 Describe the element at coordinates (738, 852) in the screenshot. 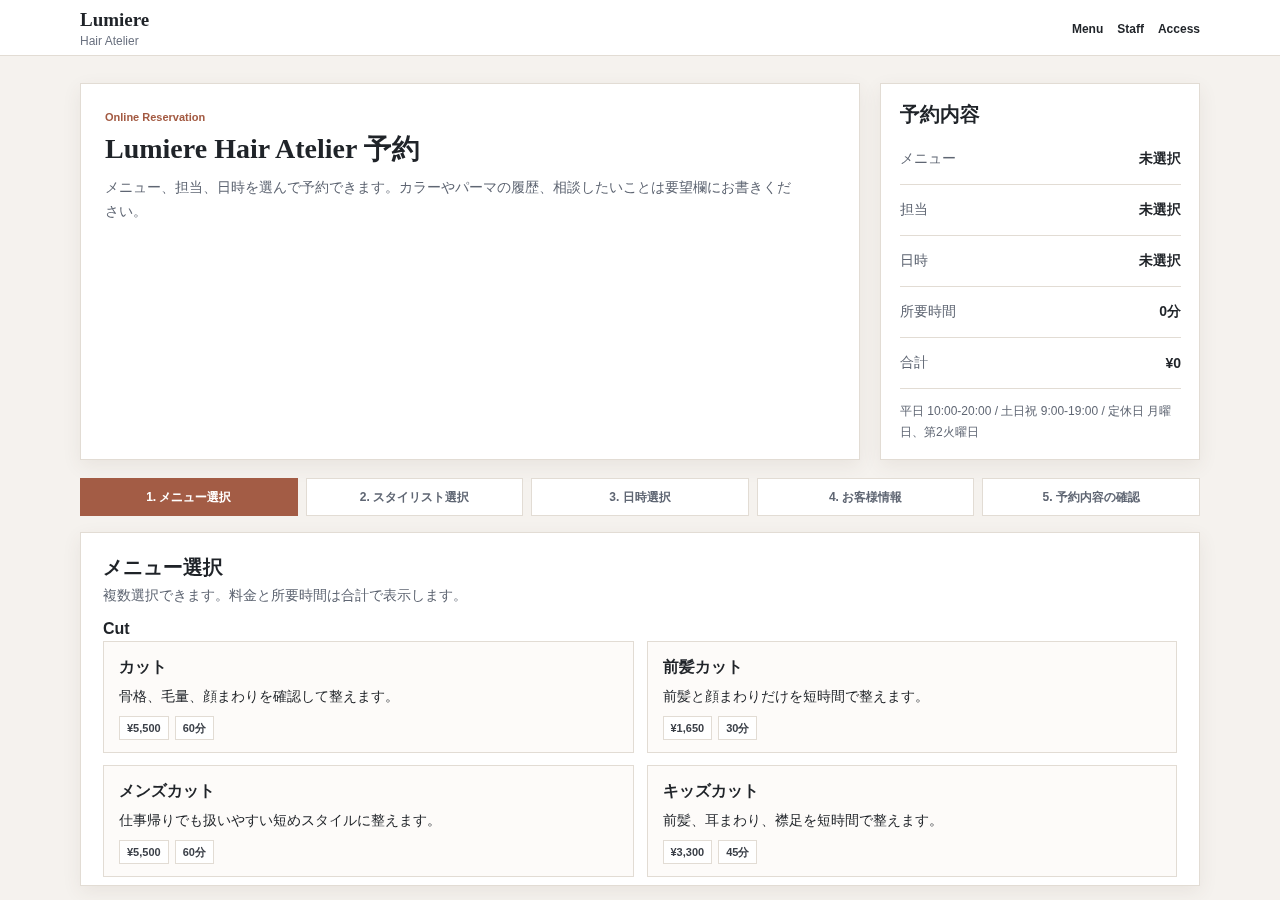

I see `duration-tag: 45分` at that location.